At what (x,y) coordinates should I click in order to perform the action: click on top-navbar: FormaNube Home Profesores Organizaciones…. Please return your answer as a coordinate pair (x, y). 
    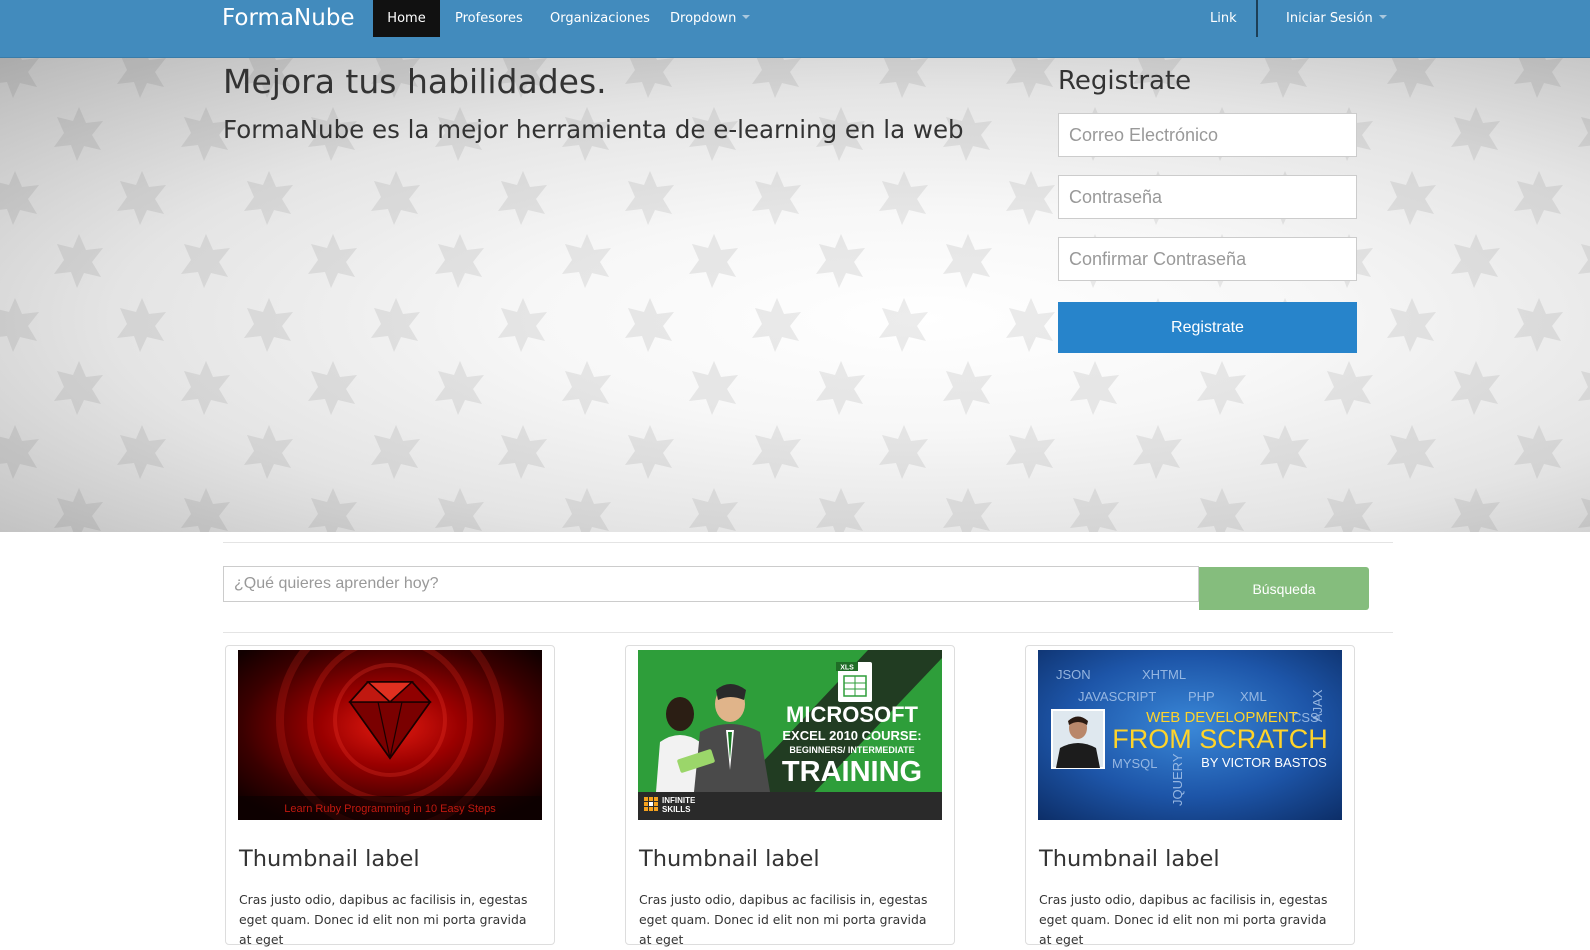
    Looking at the image, I should click on (795, 29).